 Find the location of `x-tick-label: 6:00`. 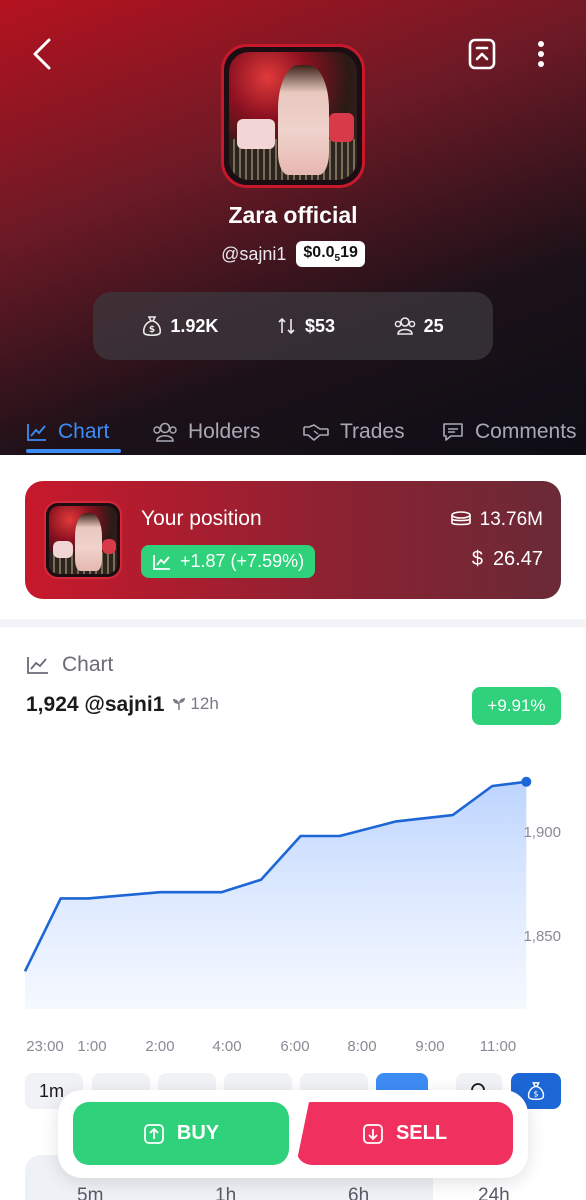

x-tick-label: 6:00 is located at coordinates (294, 1046).